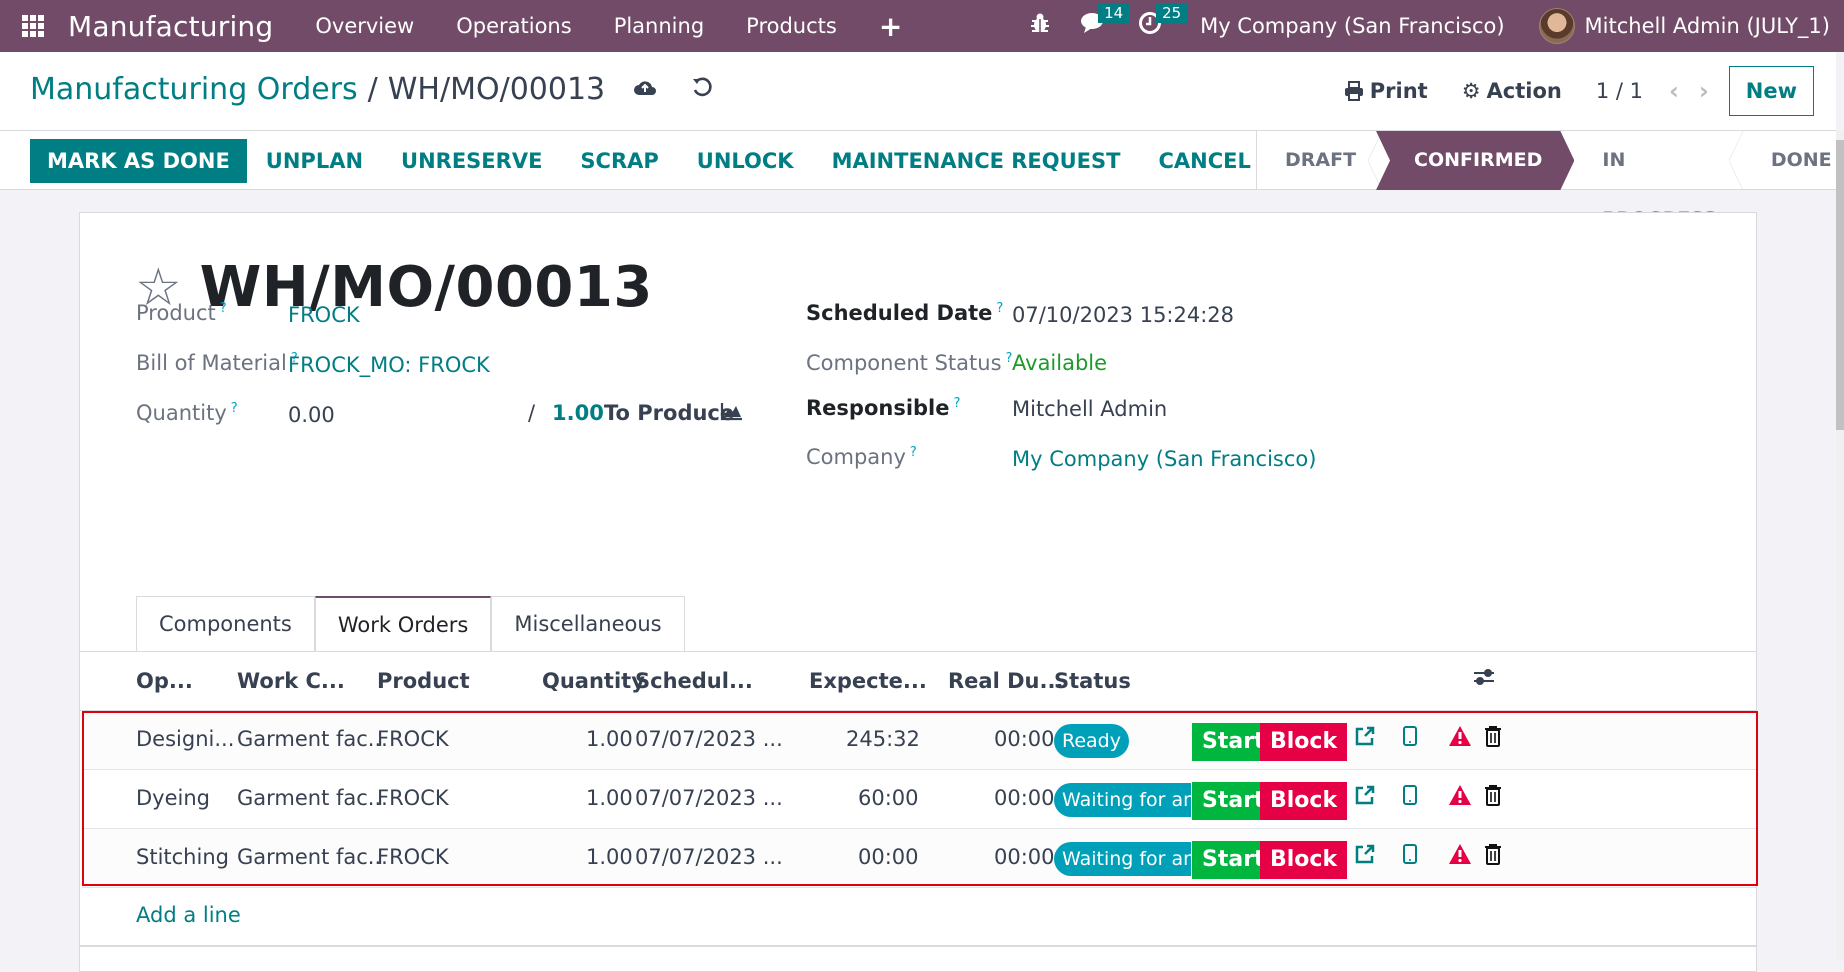 The width and height of the screenshot is (1844, 972). Describe the element at coordinates (1123, 315) in the screenshot. I see `scheduled-date-field: 07/10/2023 15:24:28` at that location.